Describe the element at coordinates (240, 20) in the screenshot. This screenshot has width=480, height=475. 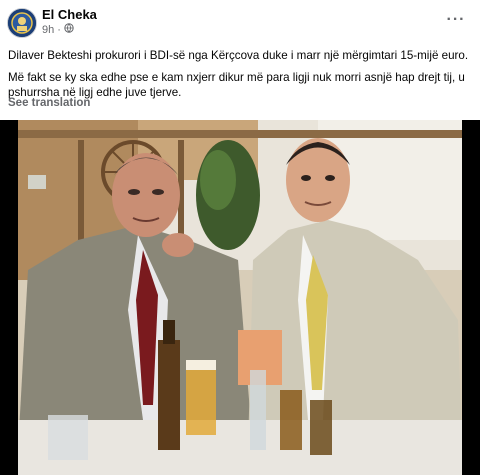
I see `post-header: El Cheka 9h · ···` at that location.